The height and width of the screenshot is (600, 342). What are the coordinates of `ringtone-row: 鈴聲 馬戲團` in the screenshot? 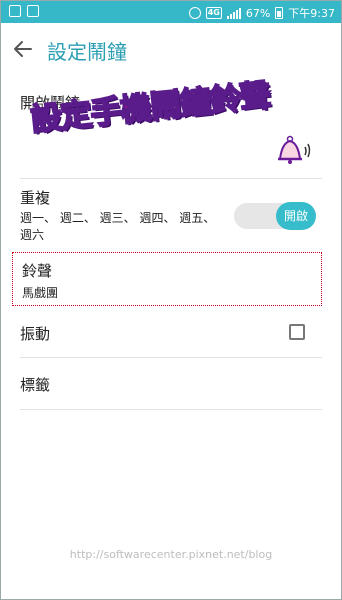 It's located at (167, 279).